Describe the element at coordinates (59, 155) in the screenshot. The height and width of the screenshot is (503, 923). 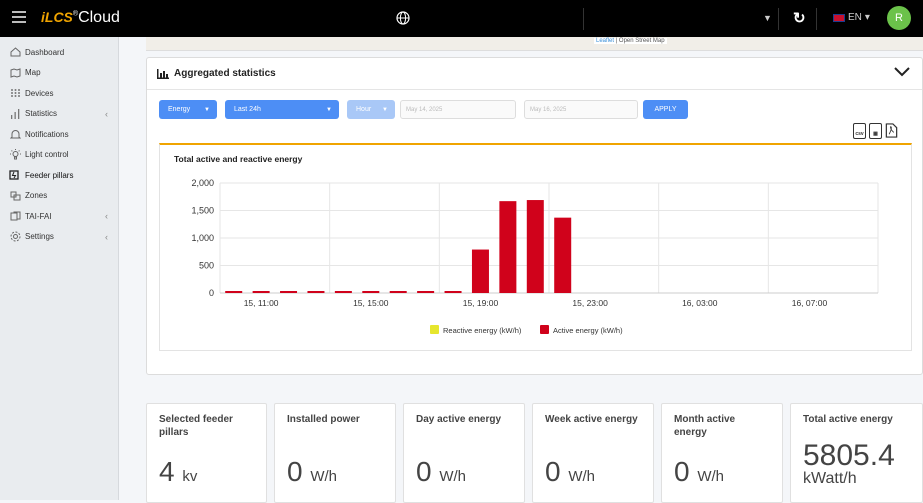
I see `sidebar-item-light-control: Light control` at that location.